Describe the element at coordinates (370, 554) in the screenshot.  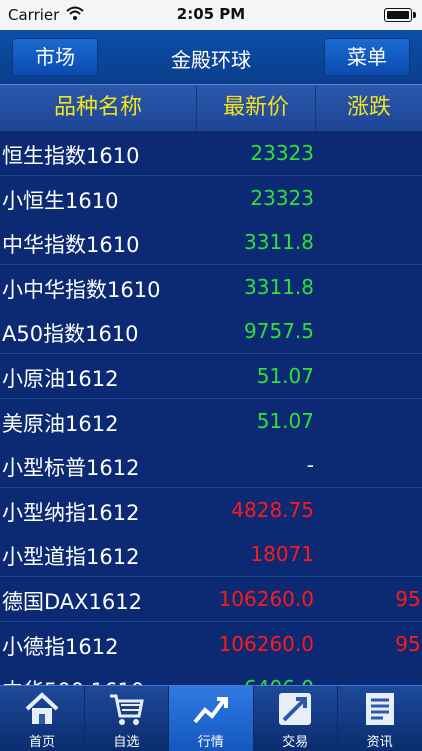
I see `price-change: 5` at that location.